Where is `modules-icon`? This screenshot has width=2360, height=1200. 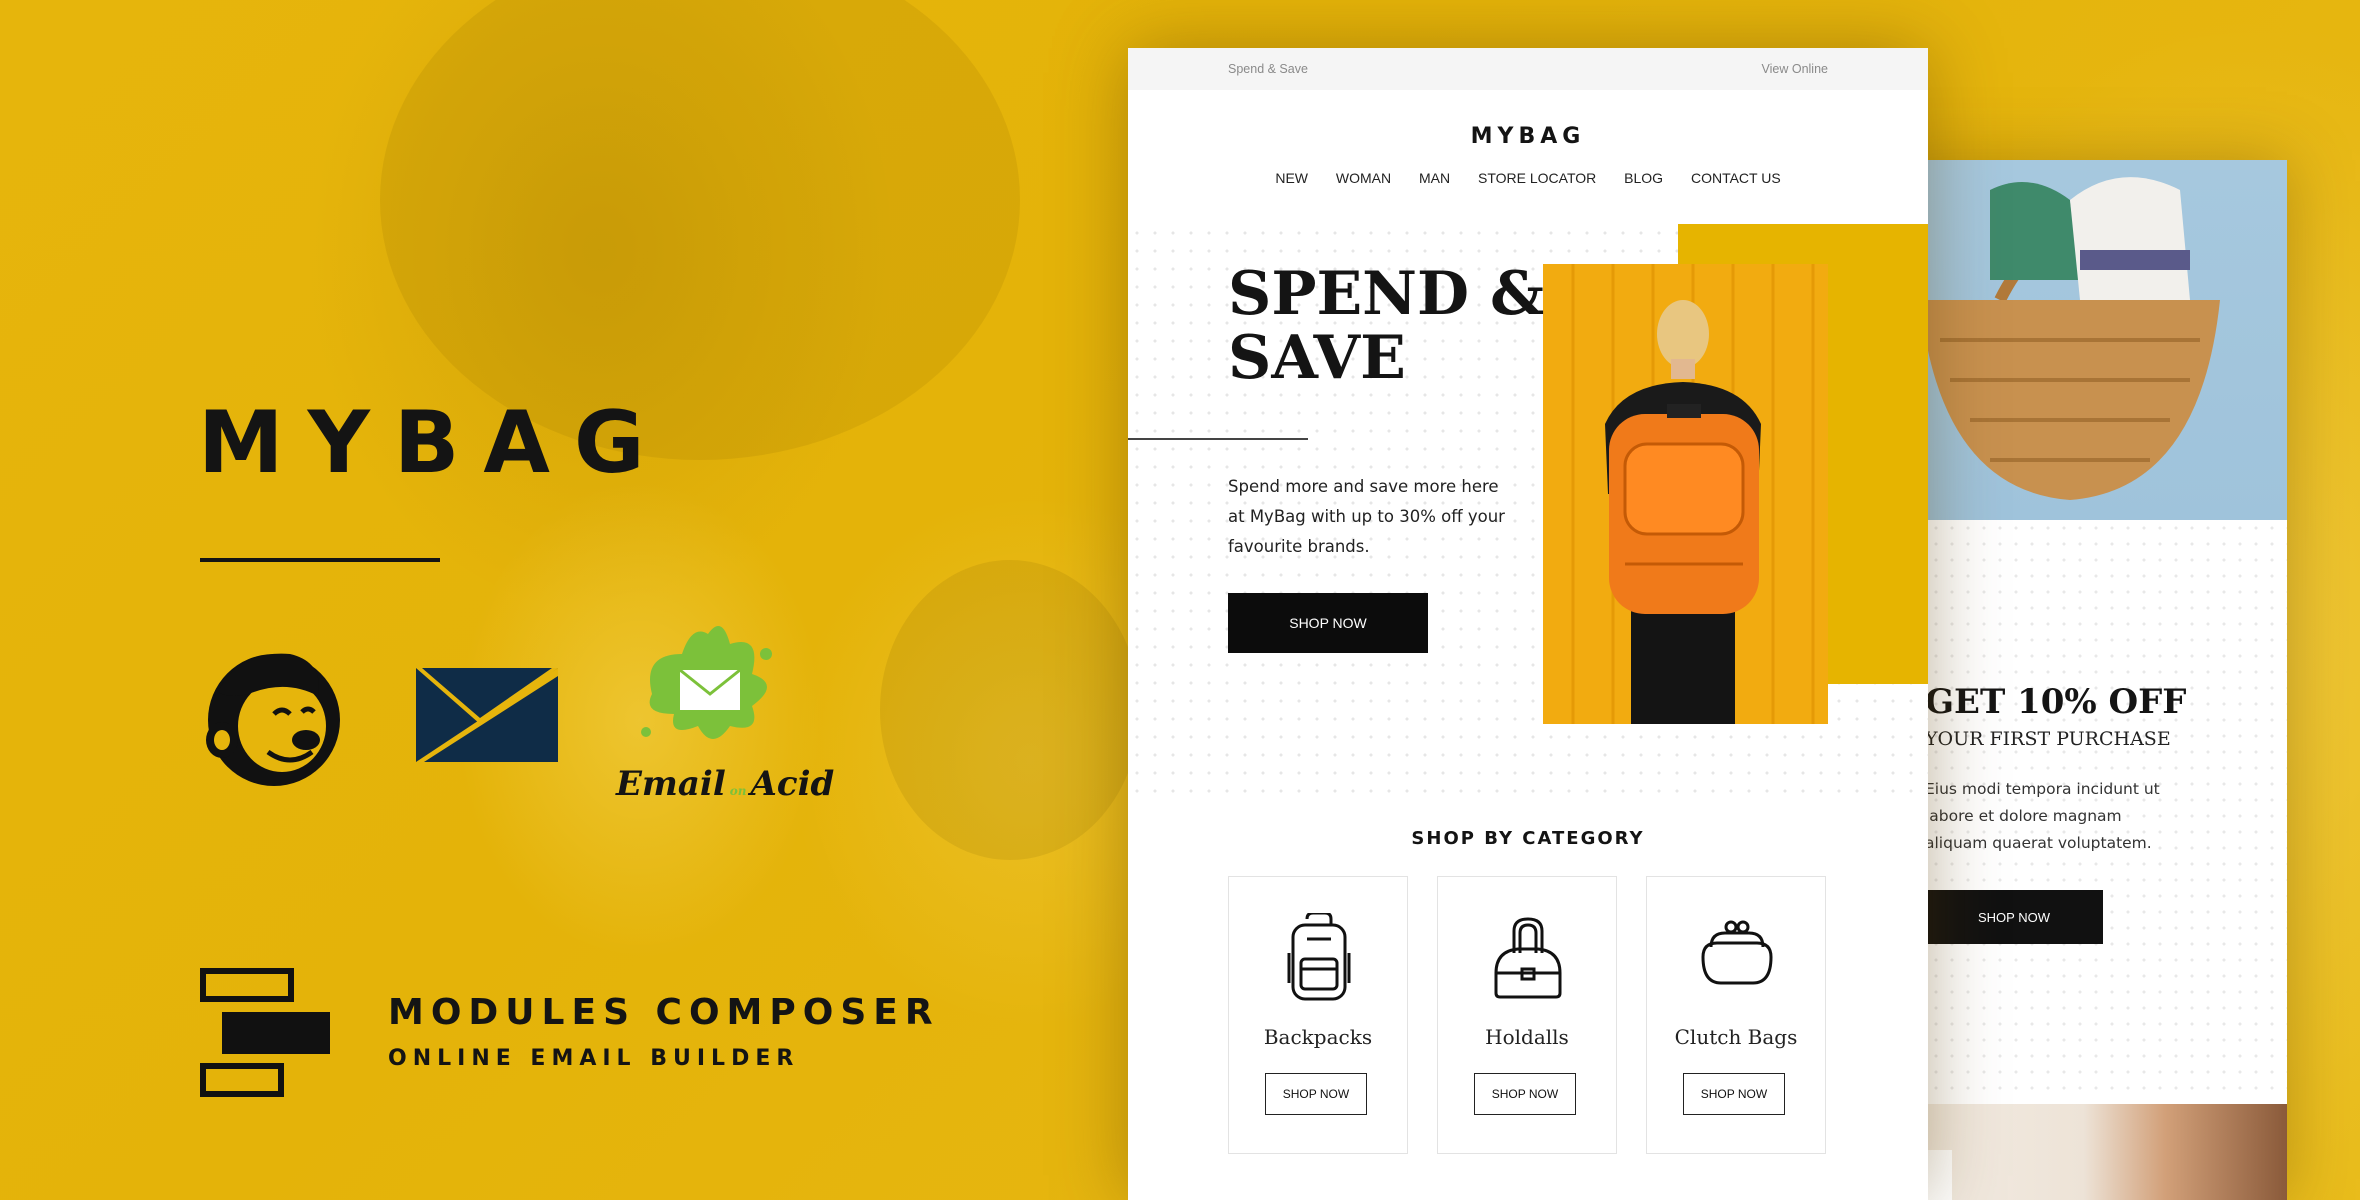
modules-icon is located at coordinates (265, 1032).